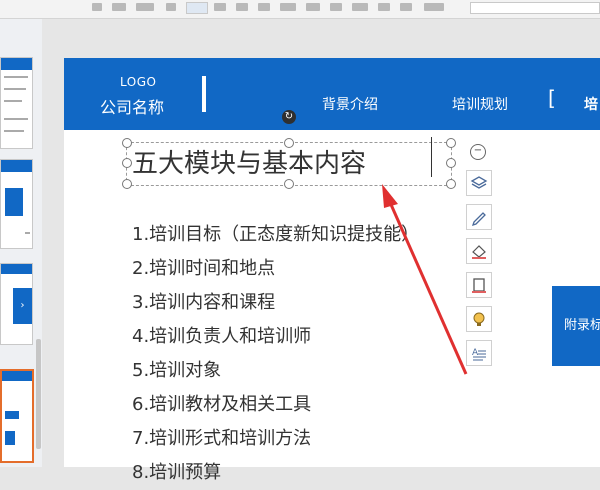 The image size is (600, 490). I want to click on text-caret, so click(431, 157).